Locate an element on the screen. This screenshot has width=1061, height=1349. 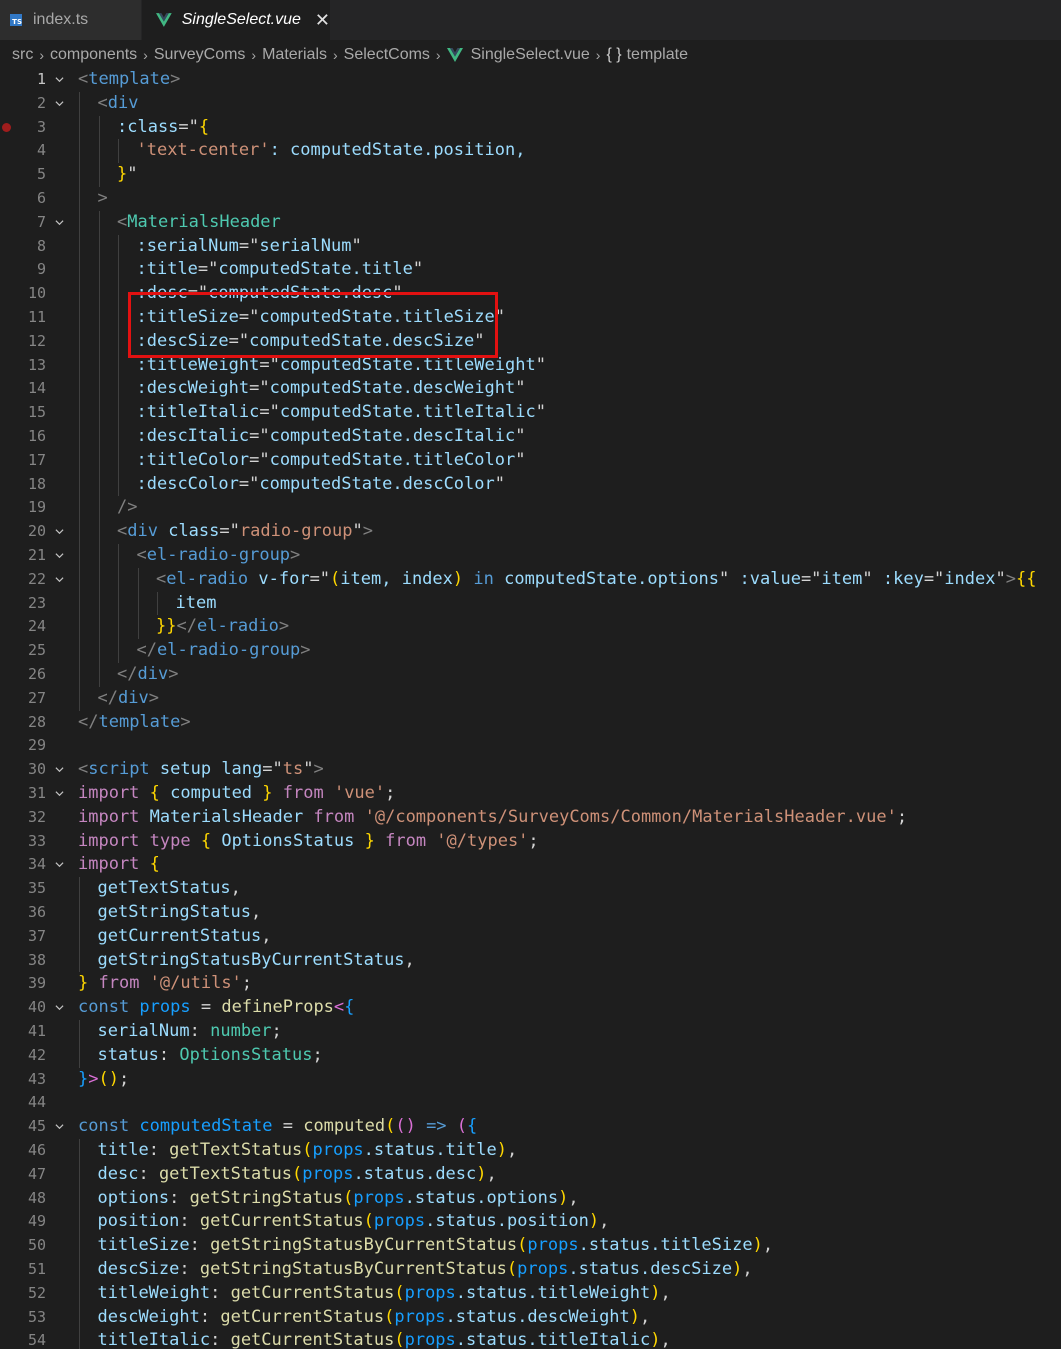
code-line: 39} from '@/utils'; is located at coordinates (530, 984).